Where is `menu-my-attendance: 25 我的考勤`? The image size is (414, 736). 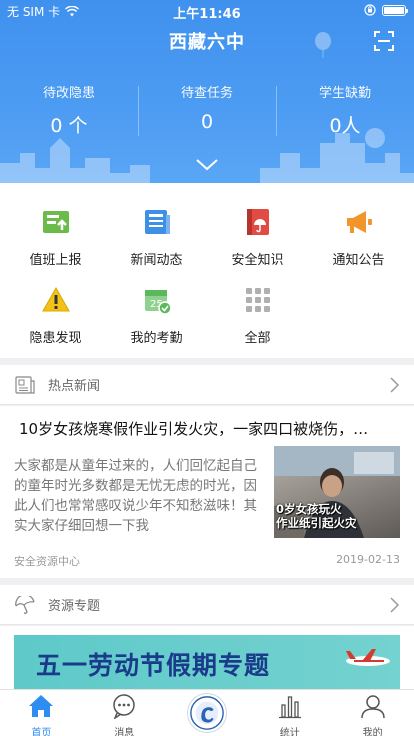 menu-my-attendance: 25 我的考勤 is located at coordinates (156, 315).